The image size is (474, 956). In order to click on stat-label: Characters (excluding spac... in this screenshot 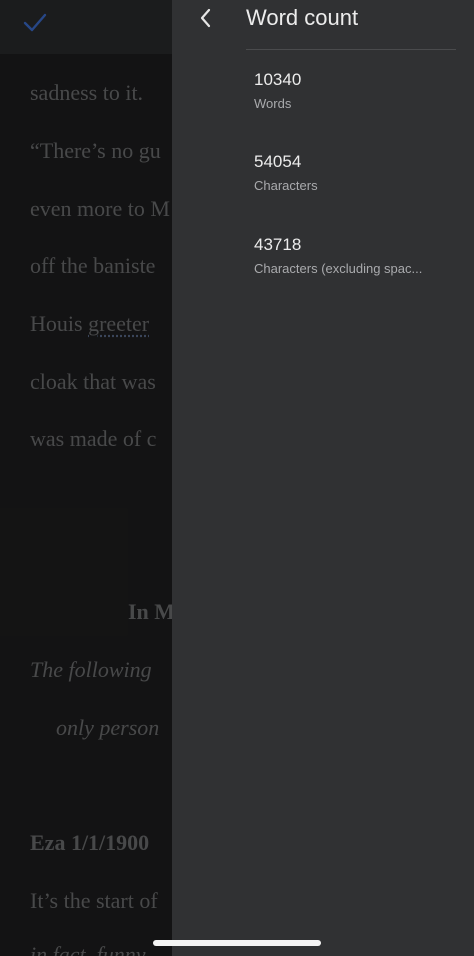, I will do `click(338, 268)`.